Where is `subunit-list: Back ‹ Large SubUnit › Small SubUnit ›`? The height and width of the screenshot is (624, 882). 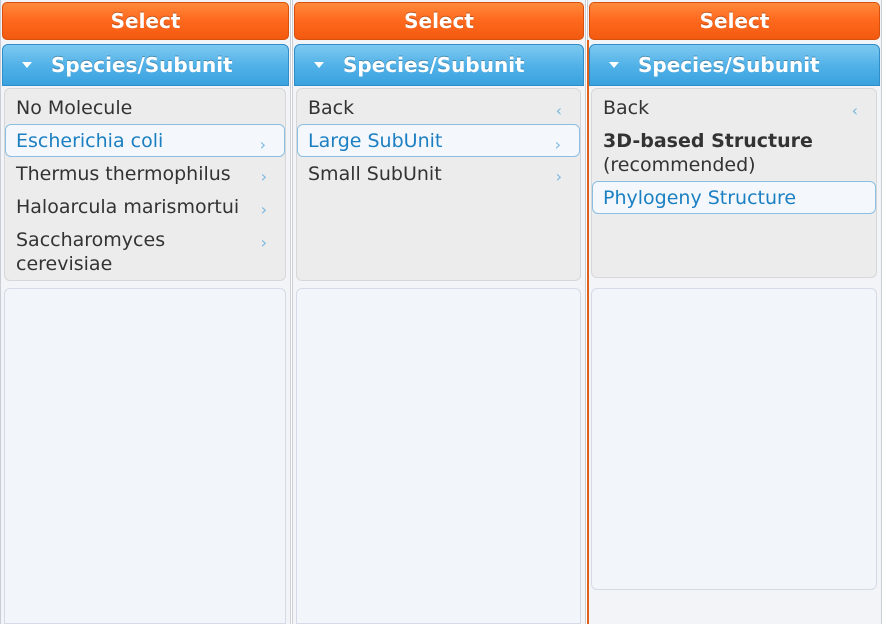 subunit-list: Back ‹ Large SubUnit › Small SubUnit › is located at coordinates (438, 184).